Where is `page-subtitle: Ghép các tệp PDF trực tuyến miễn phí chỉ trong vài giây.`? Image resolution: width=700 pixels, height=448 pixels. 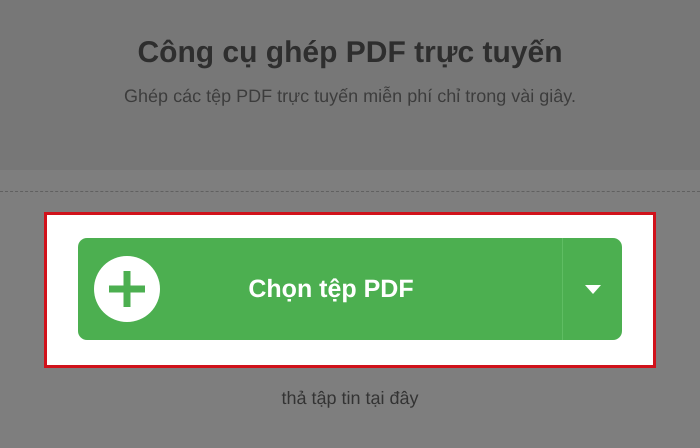
page-subtitle: Ghép các tệp PDF trực tuyến miễn phí chỉ trong vài giây. is located at coordinates (350, 96).